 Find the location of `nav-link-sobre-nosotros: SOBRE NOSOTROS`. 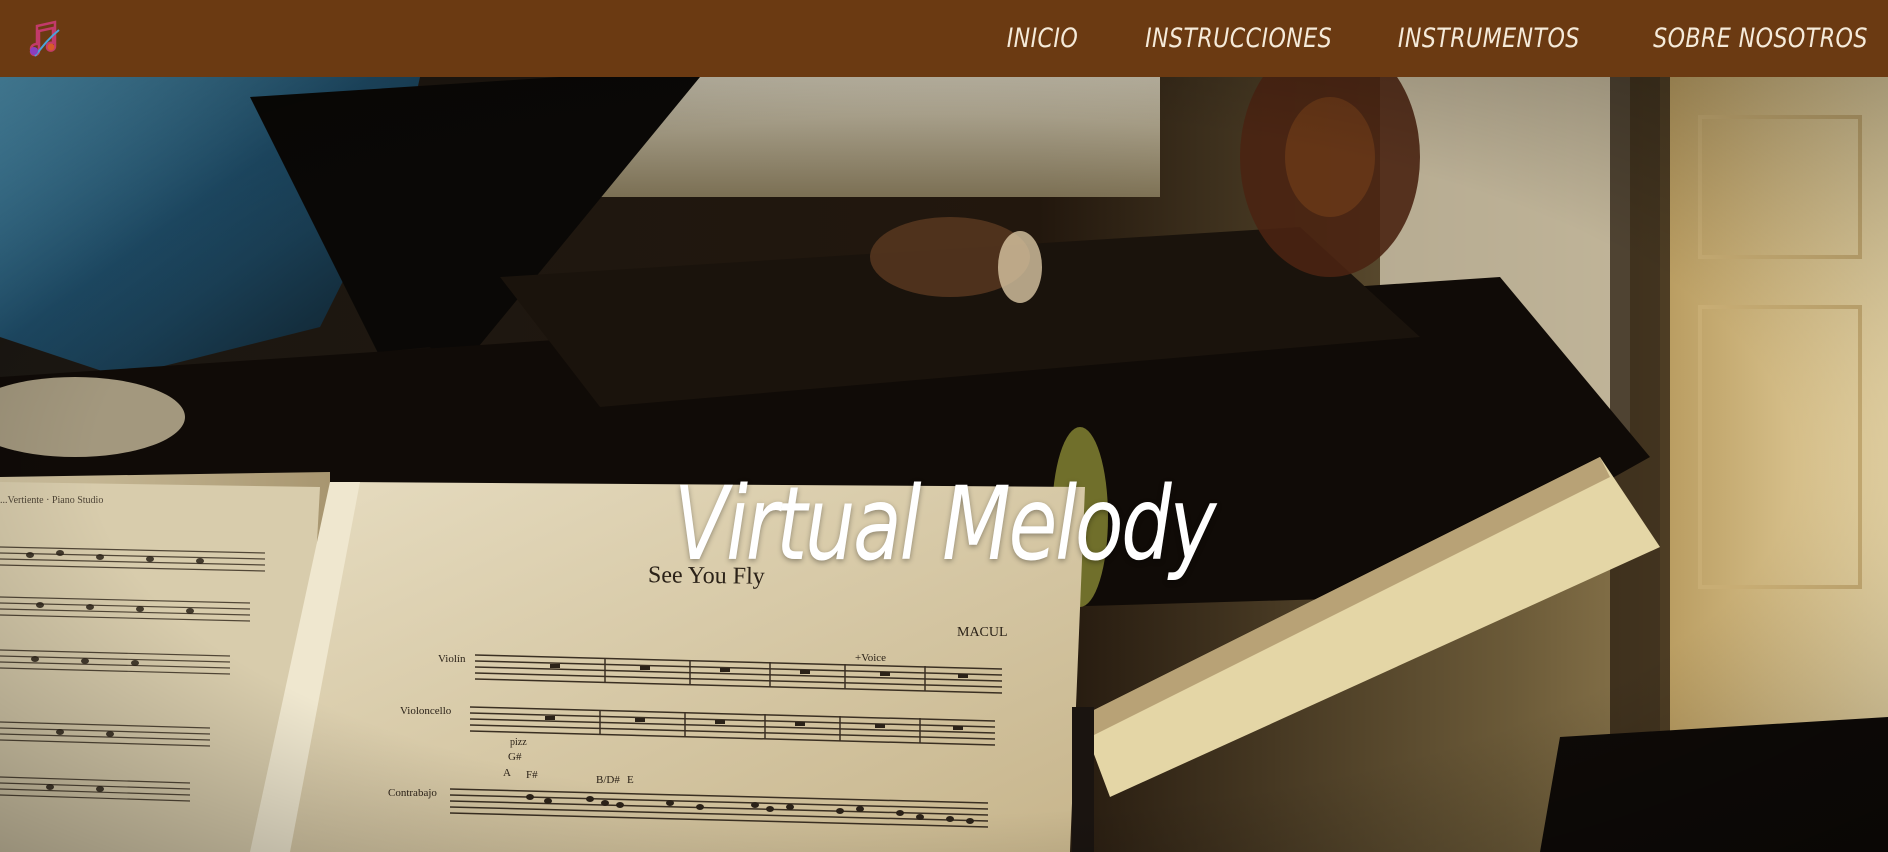

nav-link-sobre-nosotros: SOBRE NOSOTROS is located at coordinates (1760, 38).